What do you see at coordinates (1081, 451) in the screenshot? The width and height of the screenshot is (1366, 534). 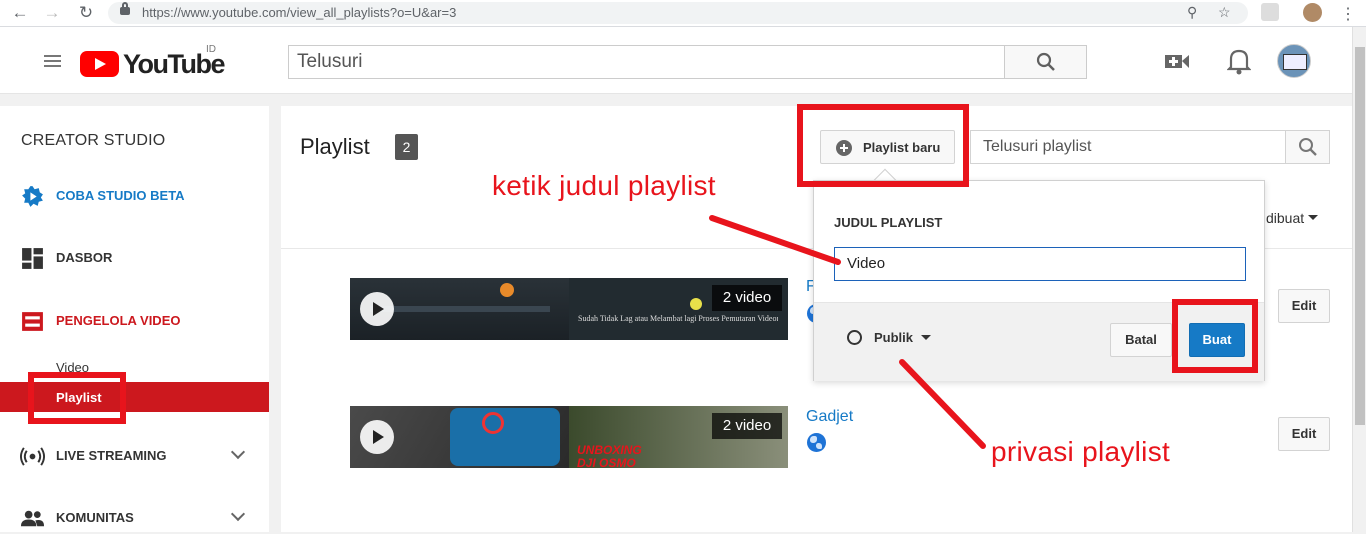 I see `annotation-privacy-hint: privasi playlist` at bounding box center [1081, 451].